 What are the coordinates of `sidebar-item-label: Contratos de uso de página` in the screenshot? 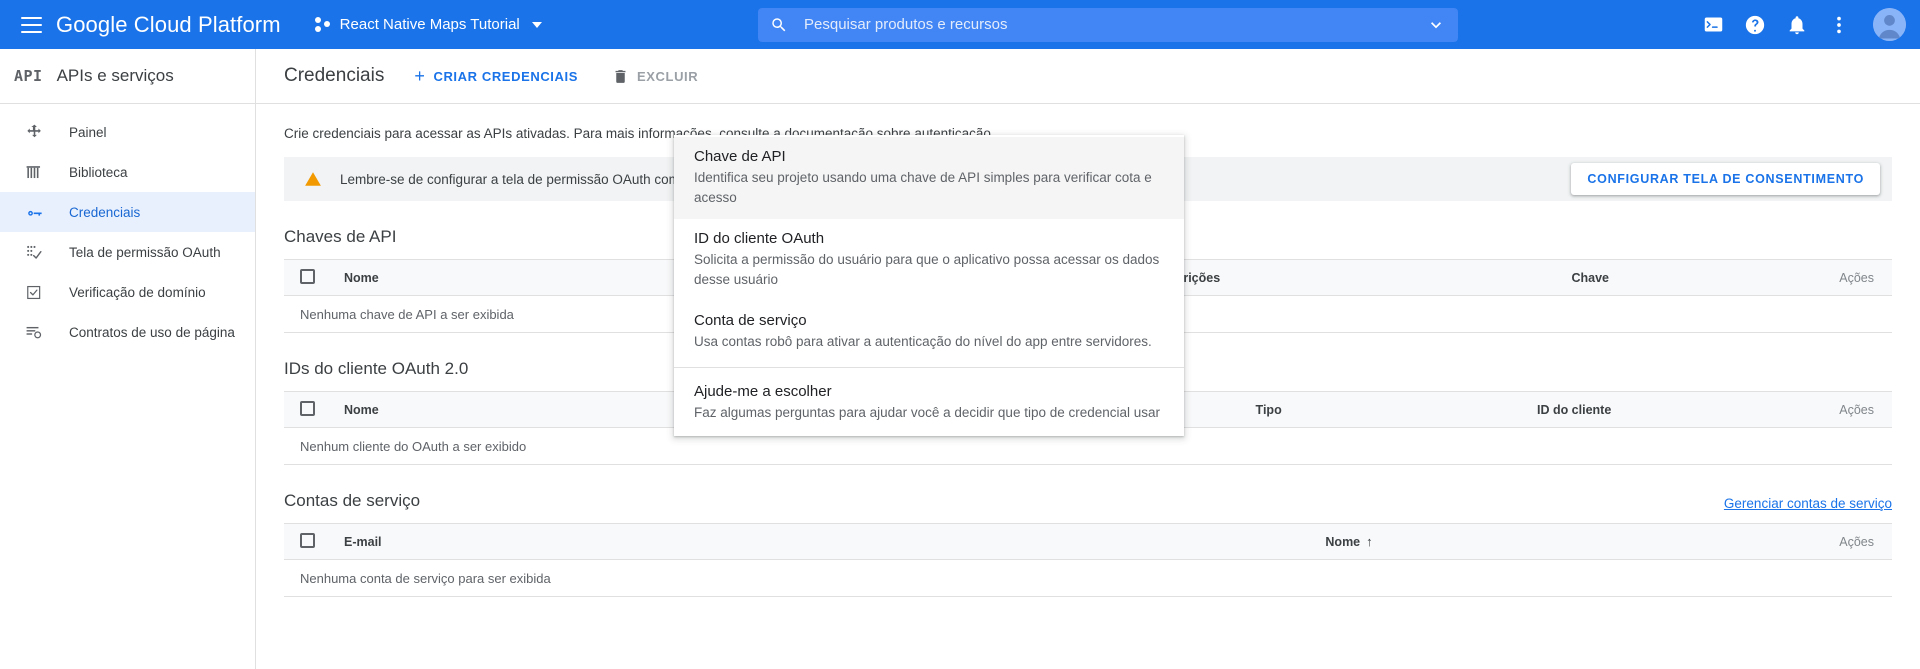 It's located at (152, 332).